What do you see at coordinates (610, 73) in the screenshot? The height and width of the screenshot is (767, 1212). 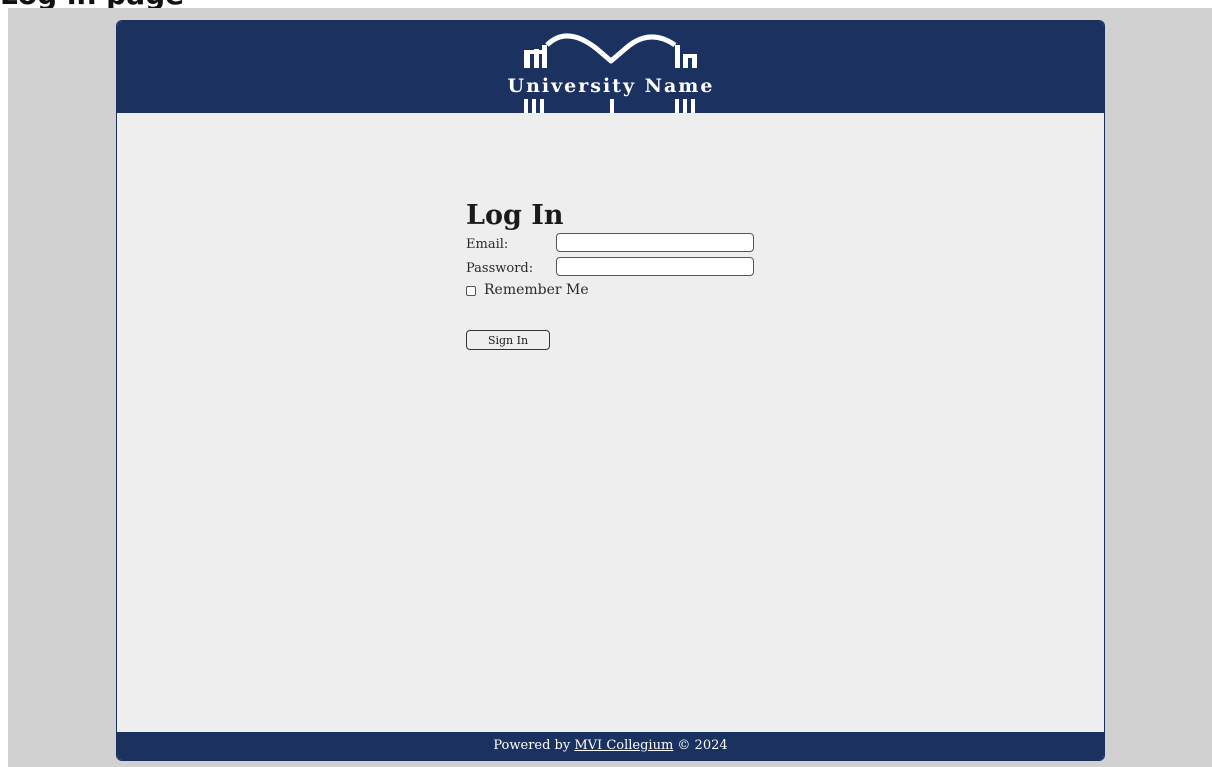 I see `university-arch-logo-icon` at bounding box center [610, 73].